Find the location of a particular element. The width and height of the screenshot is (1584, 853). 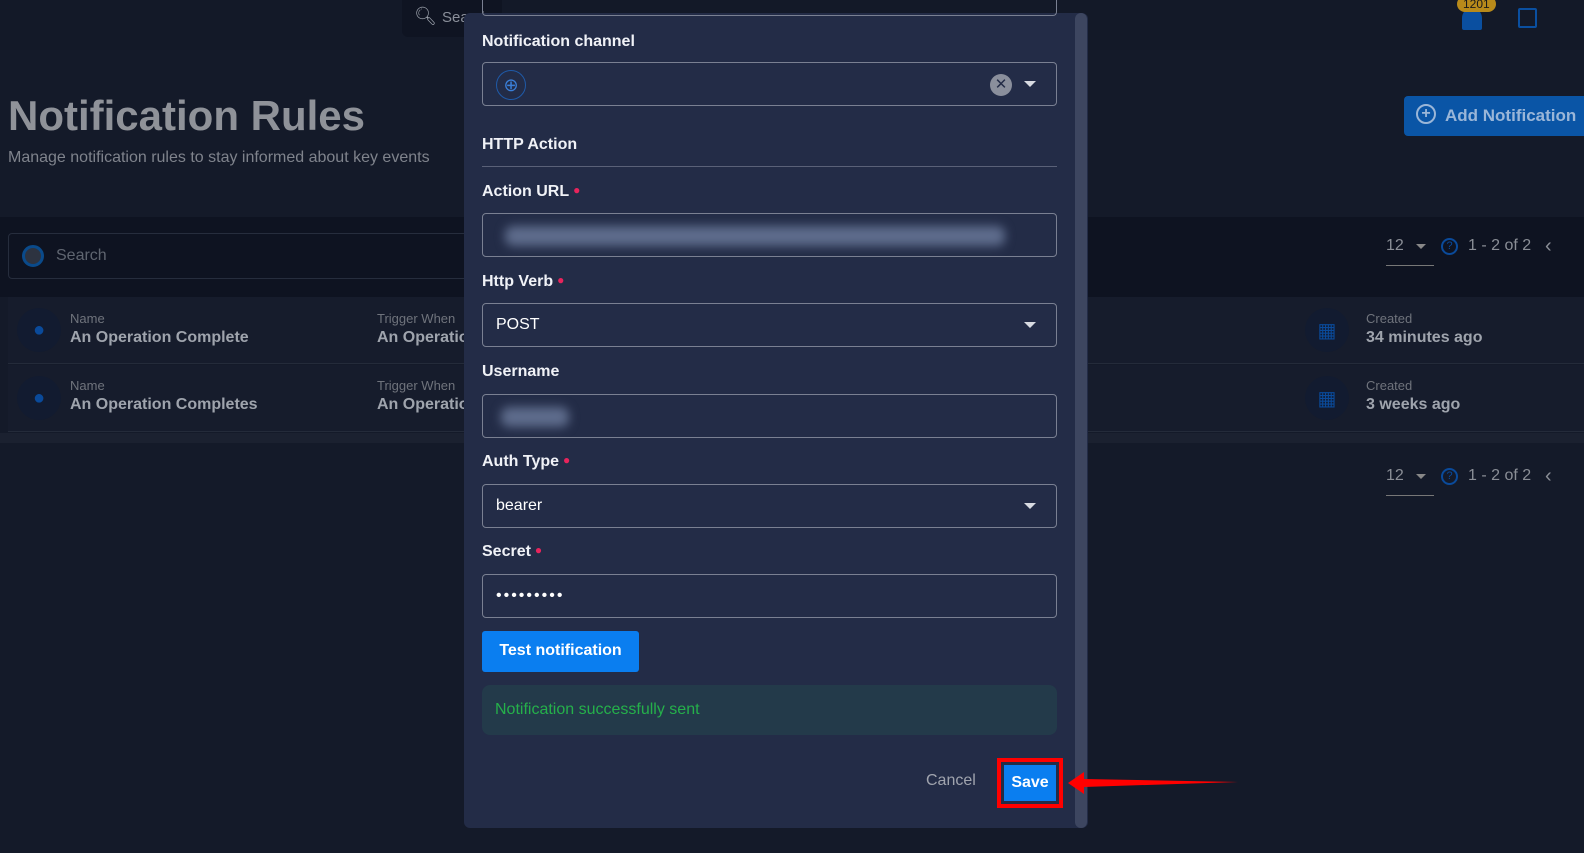

search-placeholder: Search is located at coordinates (81, 255).